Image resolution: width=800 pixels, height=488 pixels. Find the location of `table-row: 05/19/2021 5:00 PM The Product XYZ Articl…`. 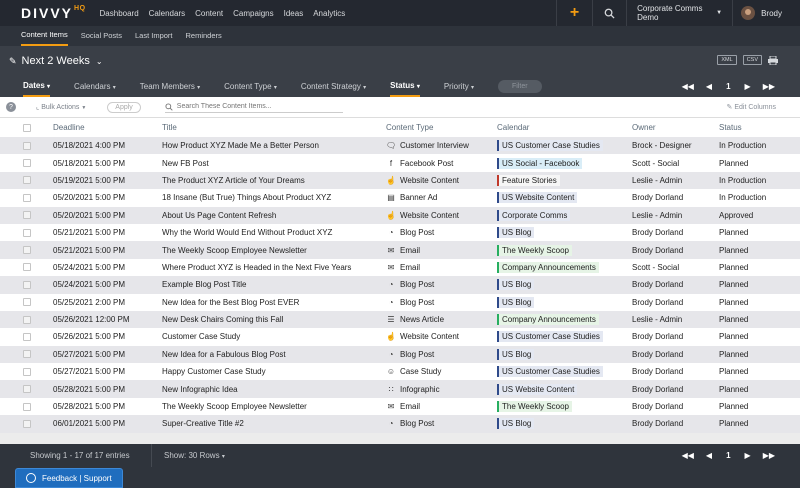

table-row: 05/19/2021 5:00 PM The Product XYZ Articl… is located at coordinates (400, 180).